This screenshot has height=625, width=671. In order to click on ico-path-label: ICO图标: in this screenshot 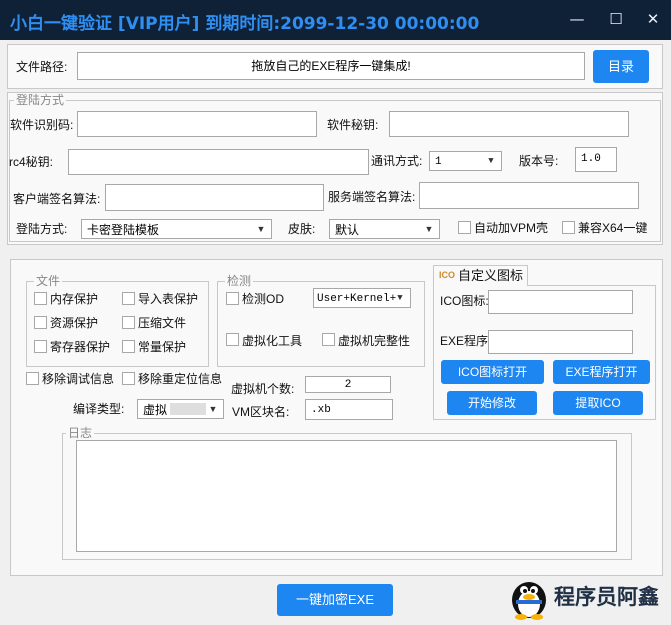, I will do `click(464, 301)`.